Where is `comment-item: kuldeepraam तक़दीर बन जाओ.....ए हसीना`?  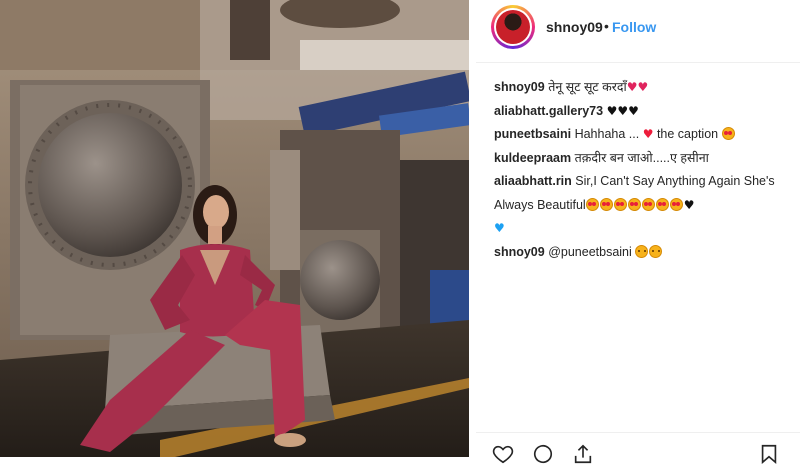
comment-item: kuldeepraam तक़दीर बन जाओ.....ए हसीना is located at coordinates (639, 159).